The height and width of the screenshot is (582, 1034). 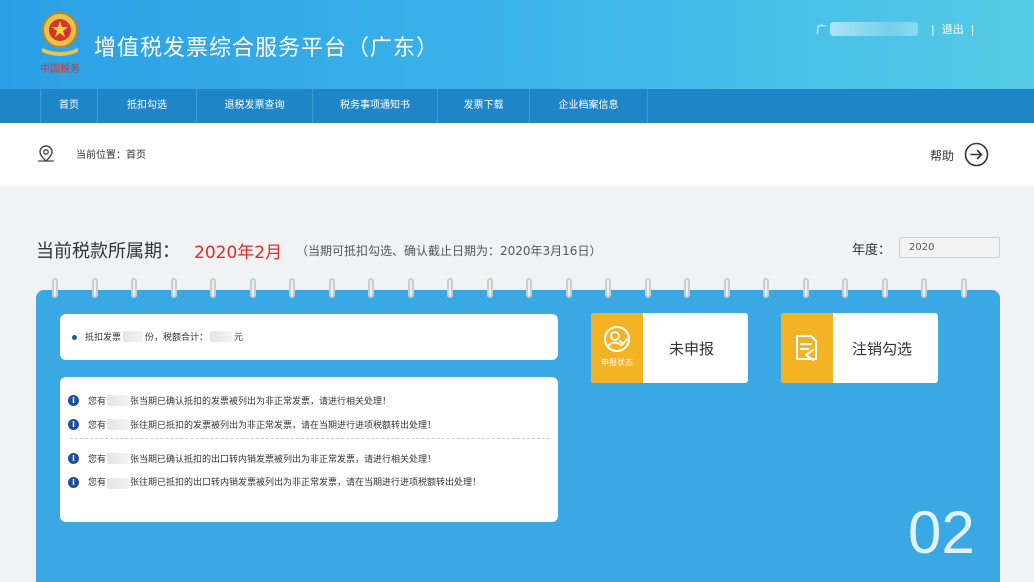 I want to click on summary-count-redacted, so click(x=133, y=336).